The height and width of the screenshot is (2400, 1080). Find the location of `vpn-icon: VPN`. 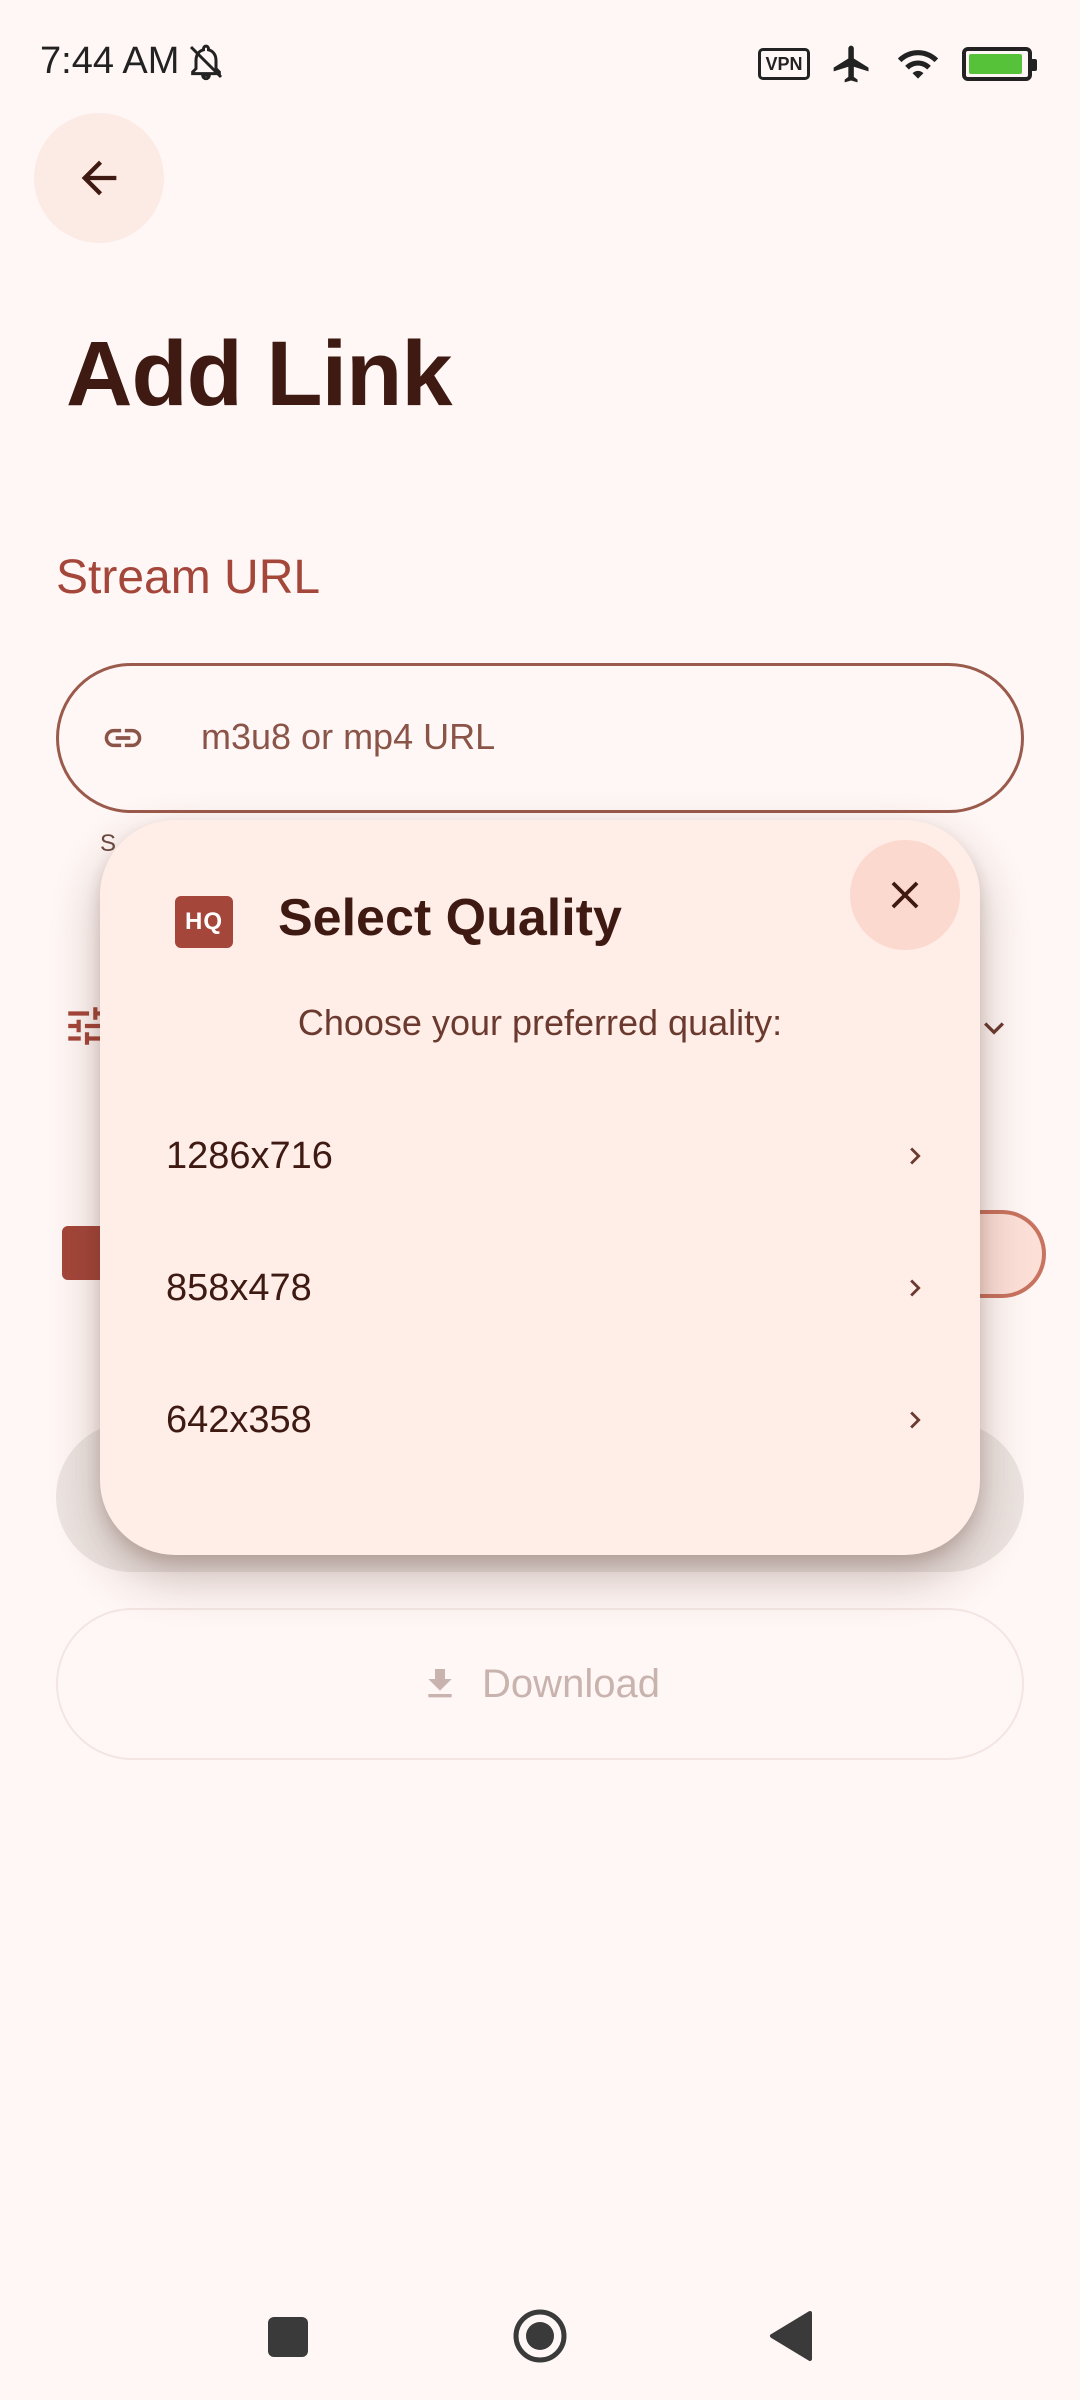

vpn-icon: VPN is located at coordinates (784, 64).